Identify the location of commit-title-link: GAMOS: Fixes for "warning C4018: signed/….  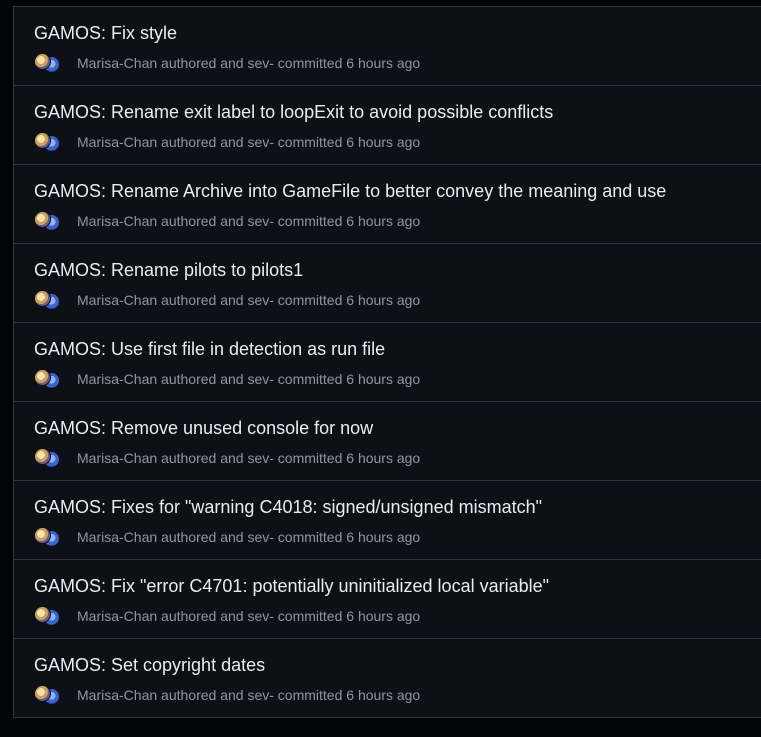
(288, 507).